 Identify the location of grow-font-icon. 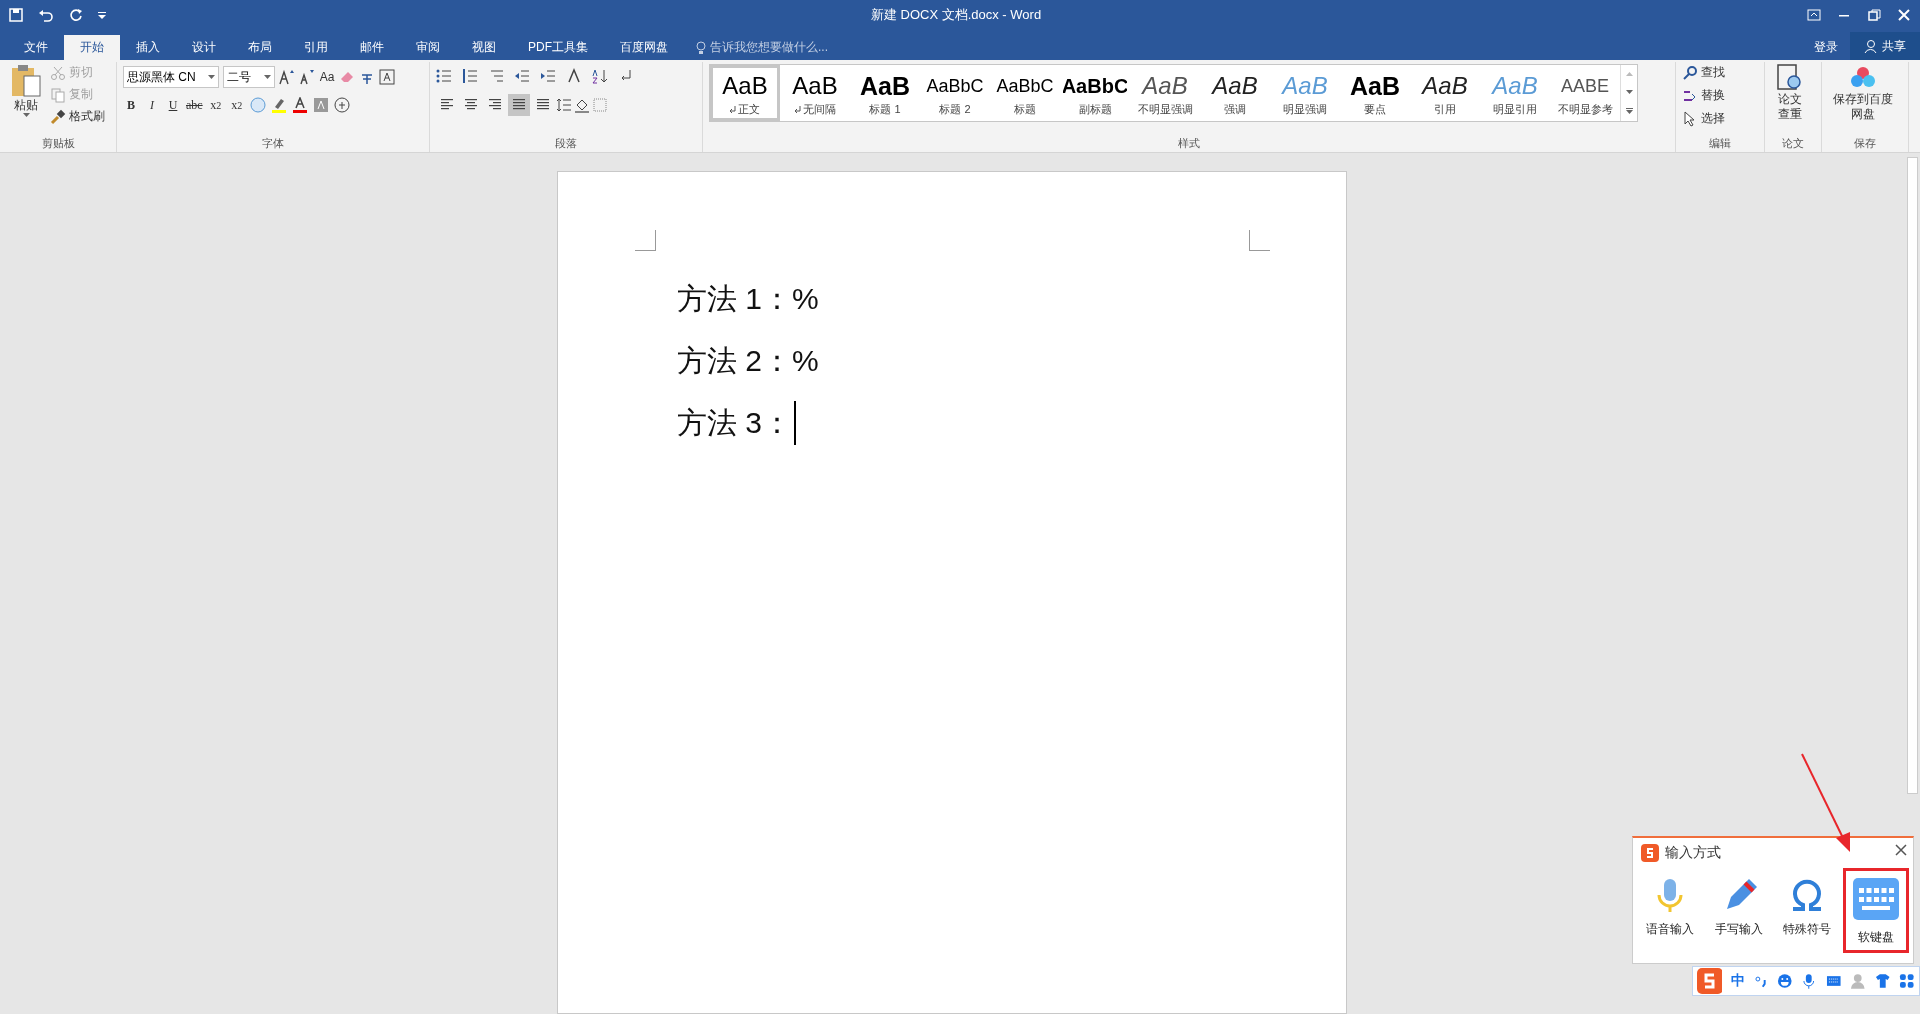
(287, 77).